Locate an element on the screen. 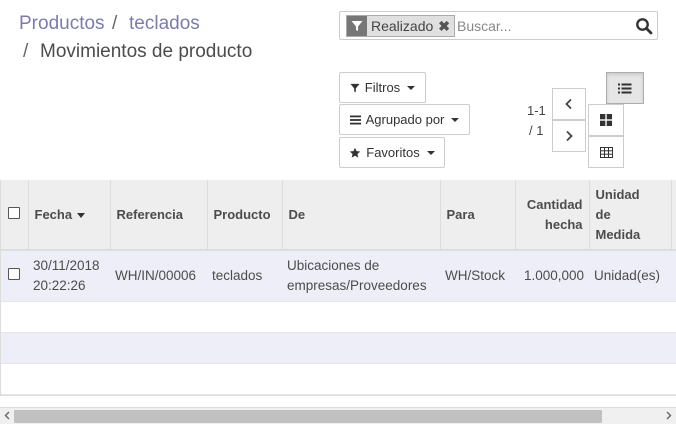 This screenshot has height=424, width=676. cell-qty-done: 1.000,000 is located at coordinates (552, 276).